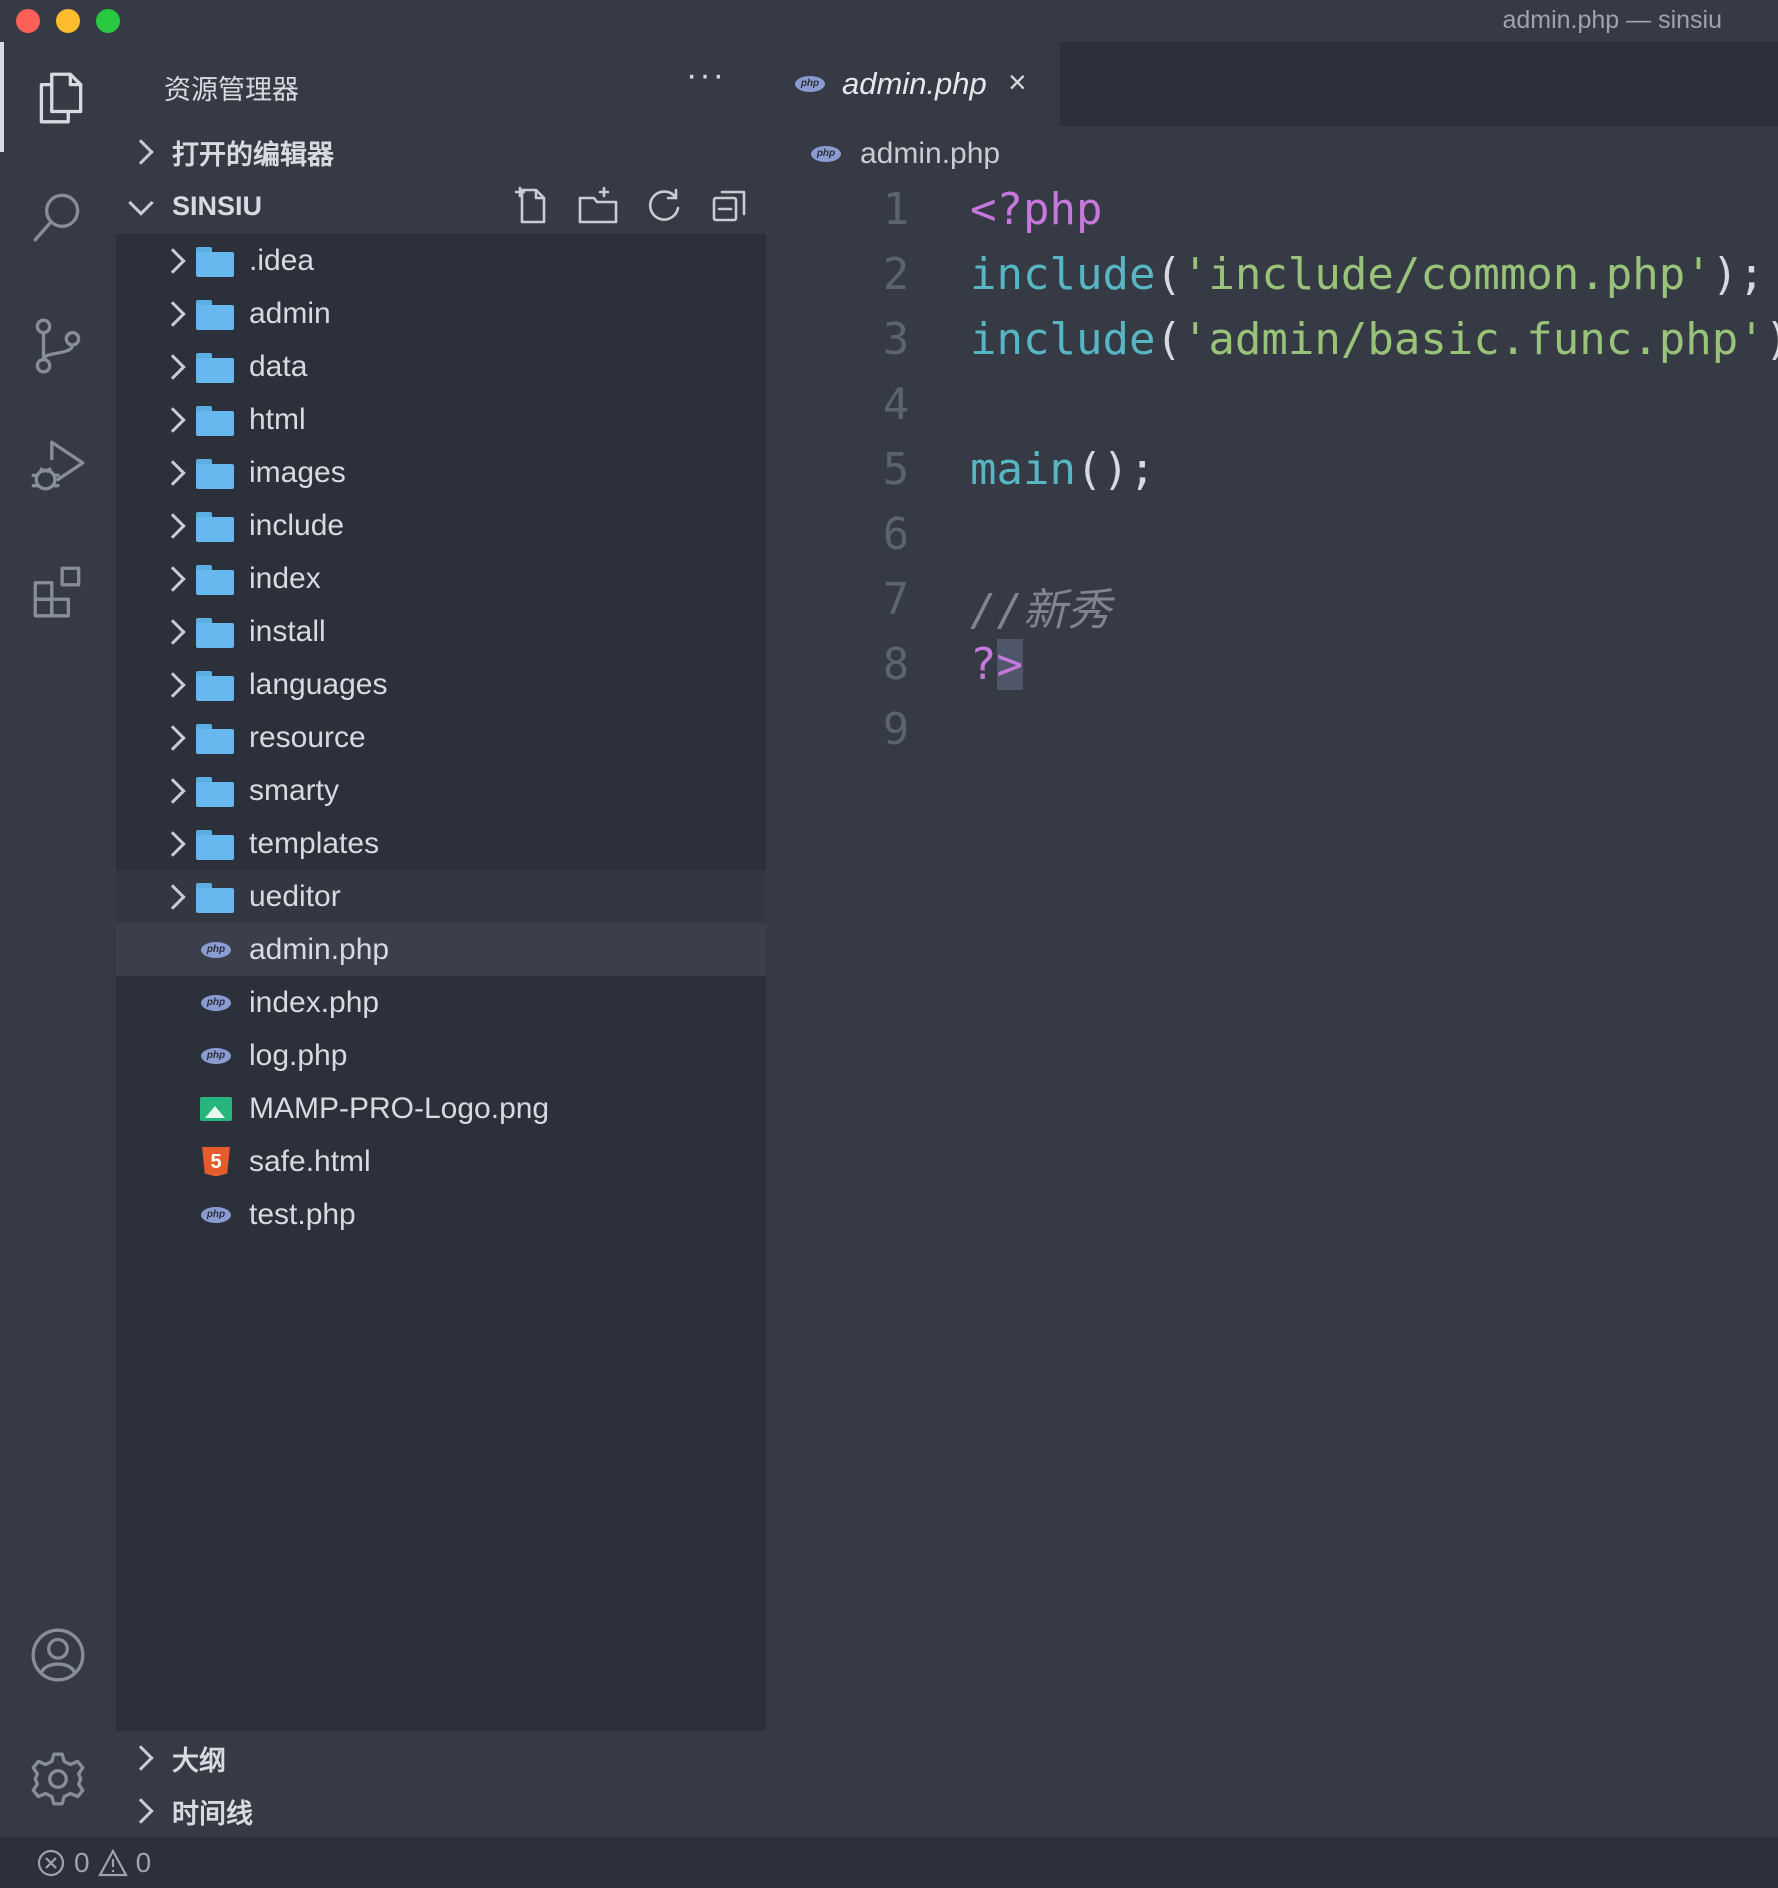 The image size is (1778, 1888). I want to click on account-icon, so click(58, 1655).